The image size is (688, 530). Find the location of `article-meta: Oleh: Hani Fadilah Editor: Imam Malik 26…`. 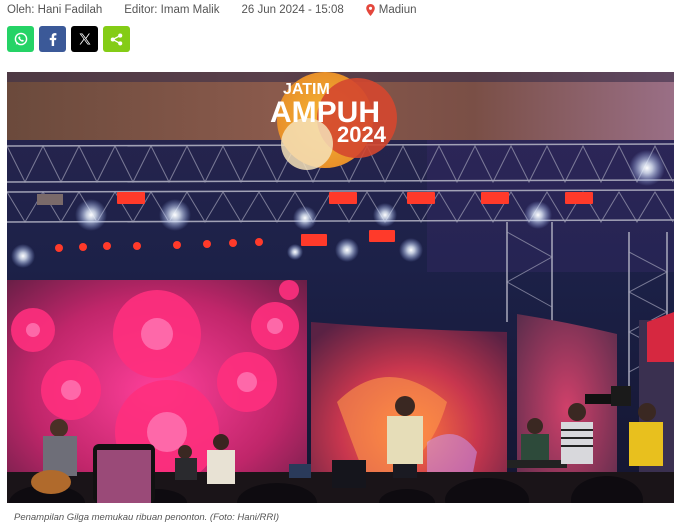

article-meta: Oleh: Hani Fadilah Editor: Imam Malik 26… is located at coordinates (212, 10).